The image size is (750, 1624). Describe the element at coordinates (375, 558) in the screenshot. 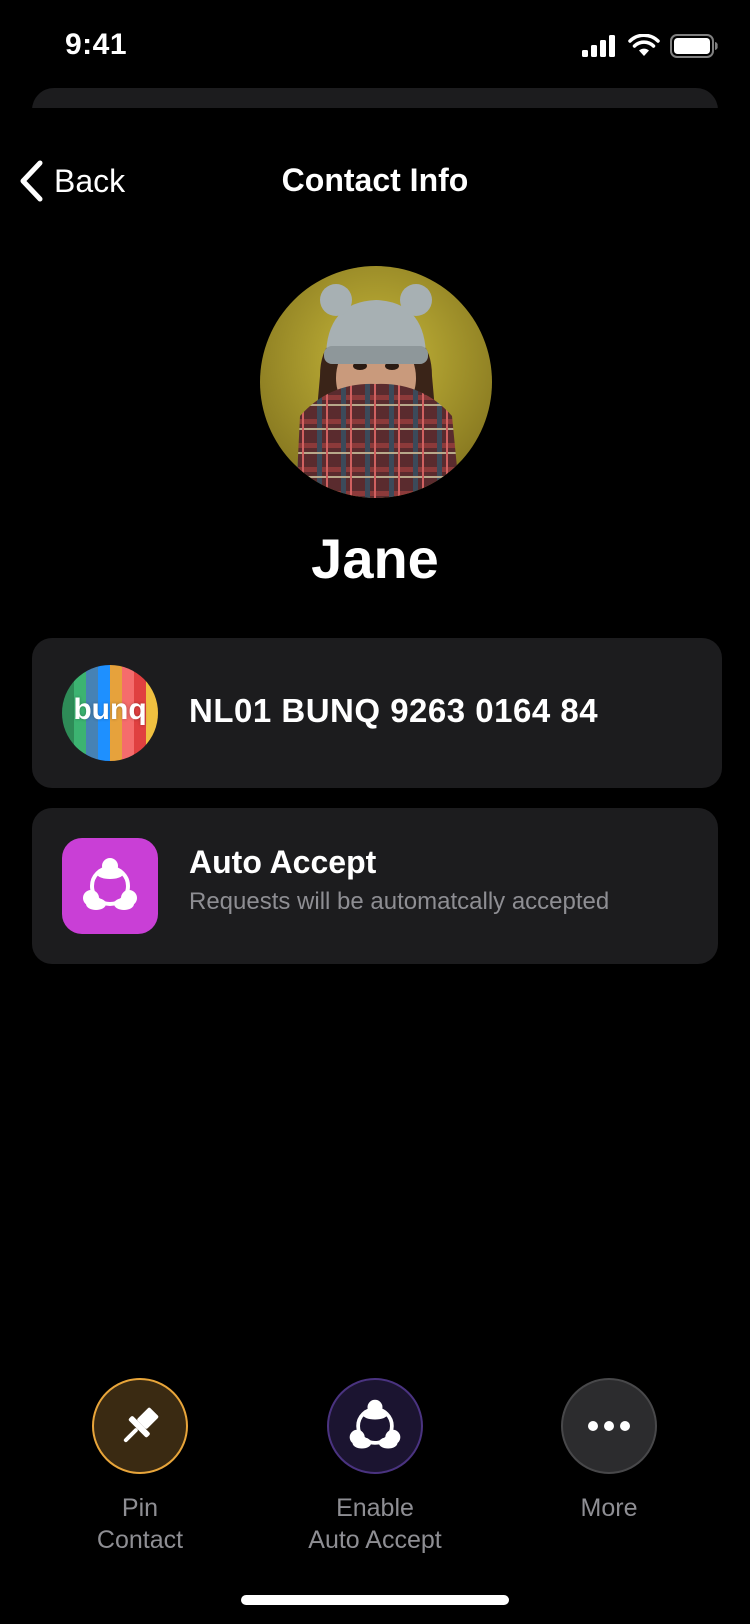

I see `contact-name: Jane` at that location.